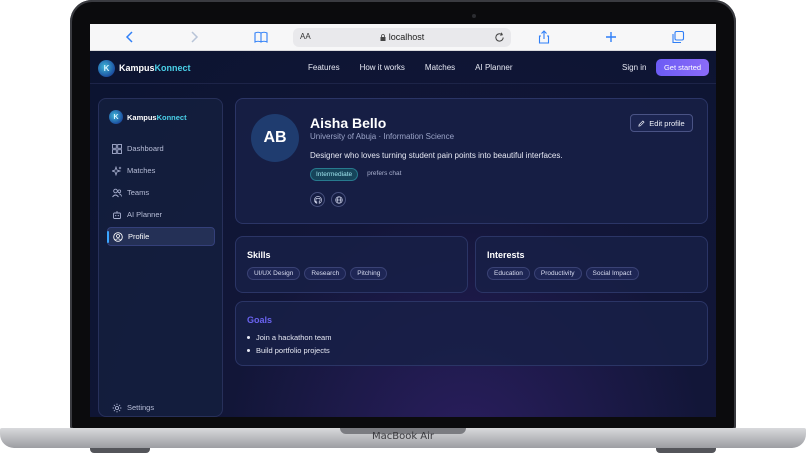  I want to click on user-circle-icon, so click(118, 236).